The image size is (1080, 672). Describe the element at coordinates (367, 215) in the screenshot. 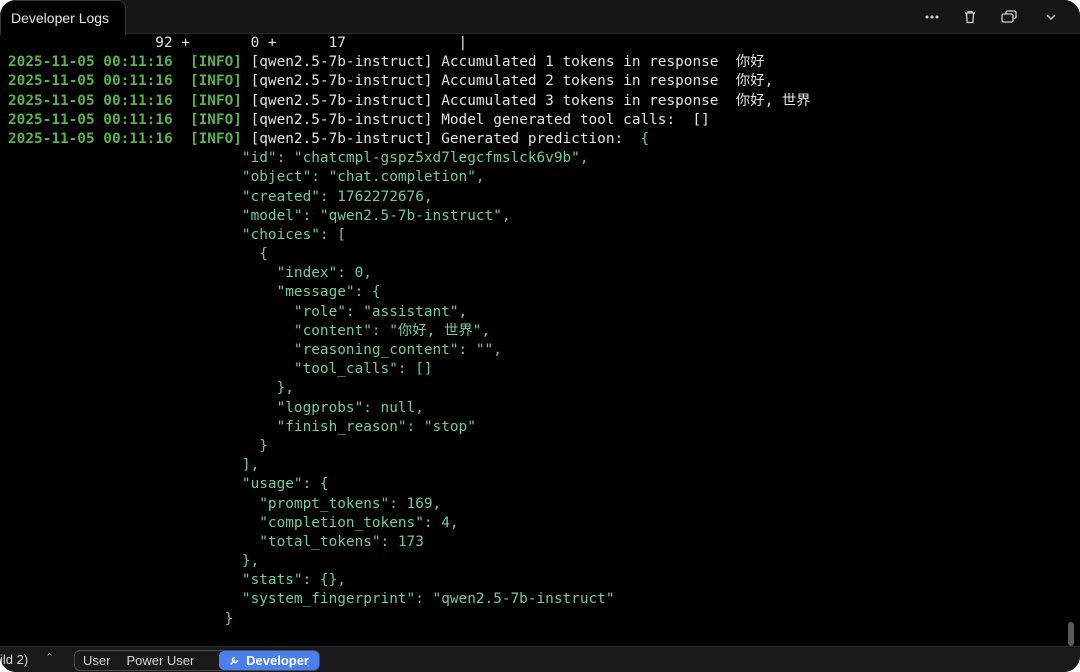

I see `json-text: "model": "qwen2.5-7b-instruct",` at that location.